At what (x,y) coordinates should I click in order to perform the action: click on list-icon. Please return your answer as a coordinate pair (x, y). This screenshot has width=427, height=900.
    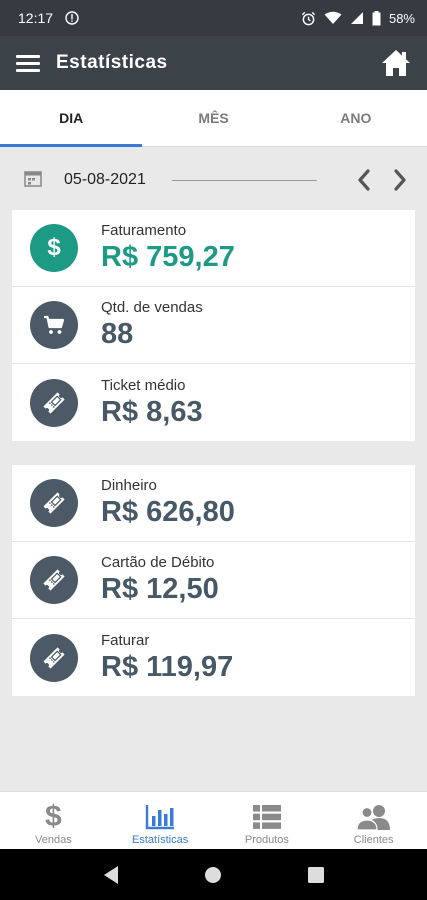
    Looking at the image, I should click on (267, 817).